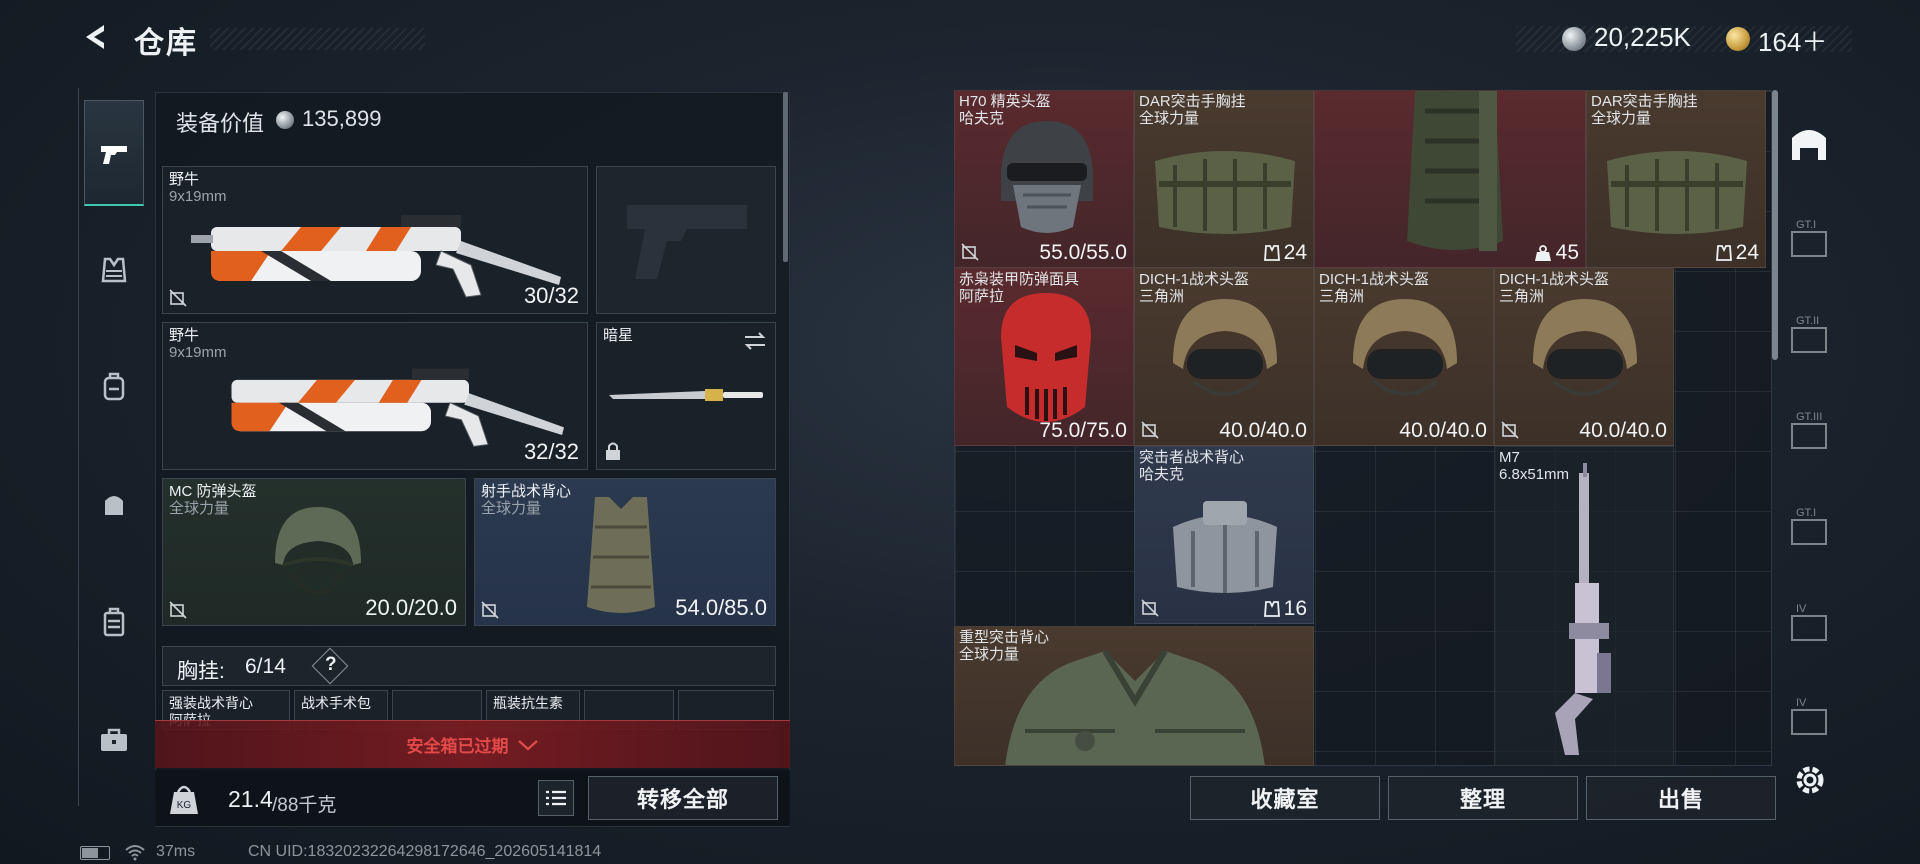 The width and height of the screenshot is (1920, 864). I want to click on case-tab-icon: GT.III, so click(1809, 430).